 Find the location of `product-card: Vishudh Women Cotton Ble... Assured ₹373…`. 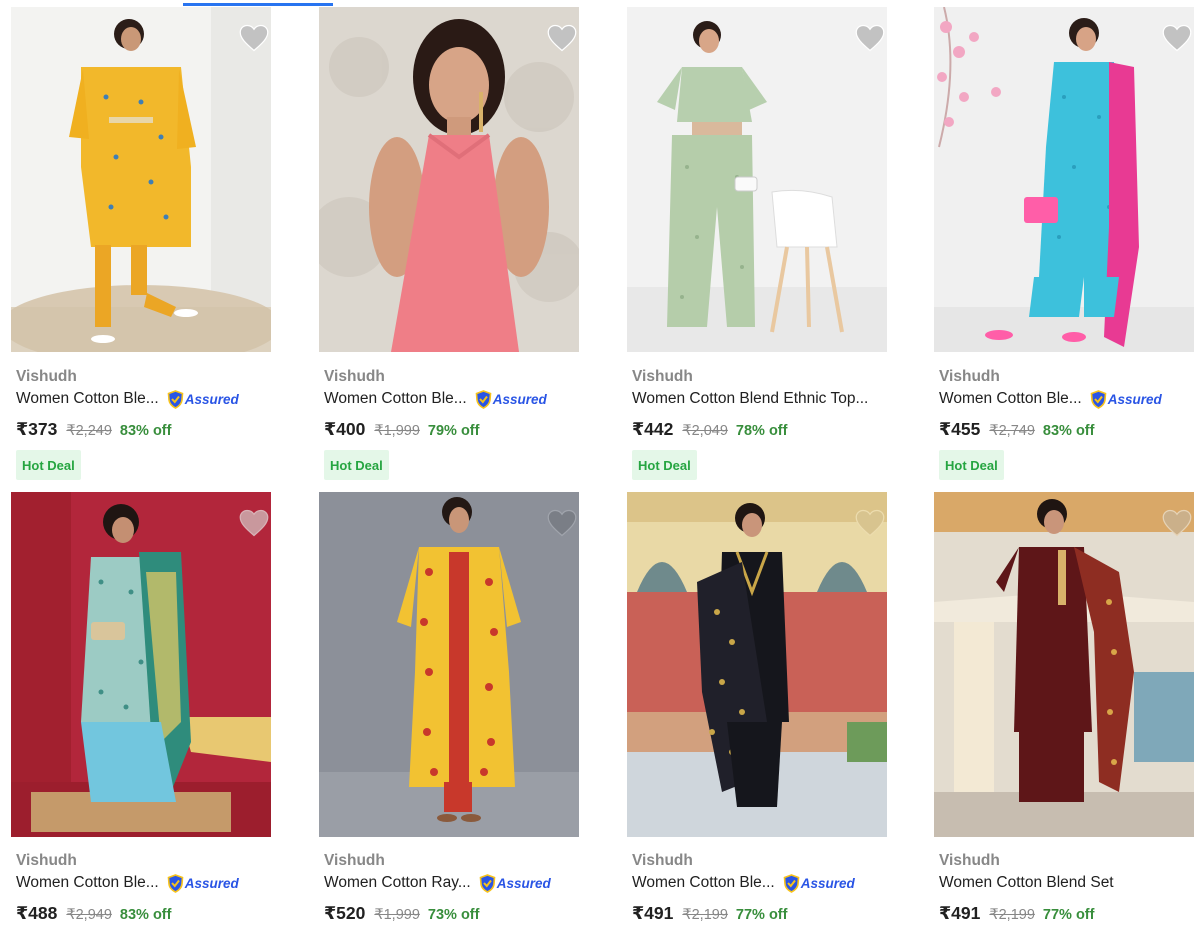

product-card: Vishudh Women Cotton Ble... Assured ₹373… is located at coordinates (142, 243).